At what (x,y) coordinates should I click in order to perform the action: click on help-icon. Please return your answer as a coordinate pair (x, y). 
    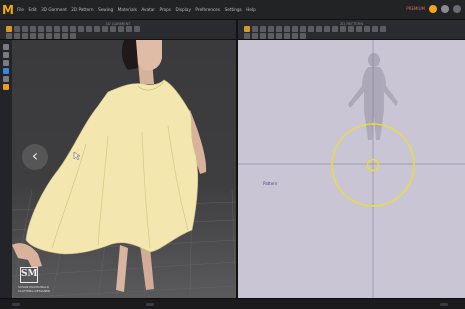
    Looking at the image, I should click on (457, 9).